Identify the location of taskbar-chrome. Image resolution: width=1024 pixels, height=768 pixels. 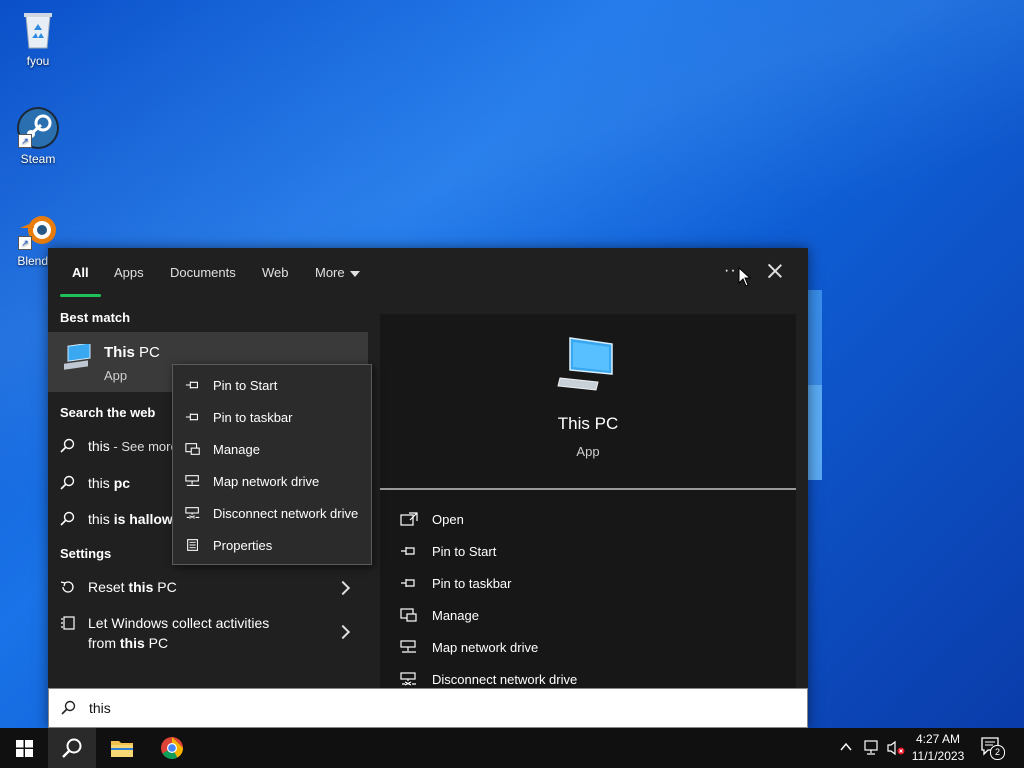
(172, 748).